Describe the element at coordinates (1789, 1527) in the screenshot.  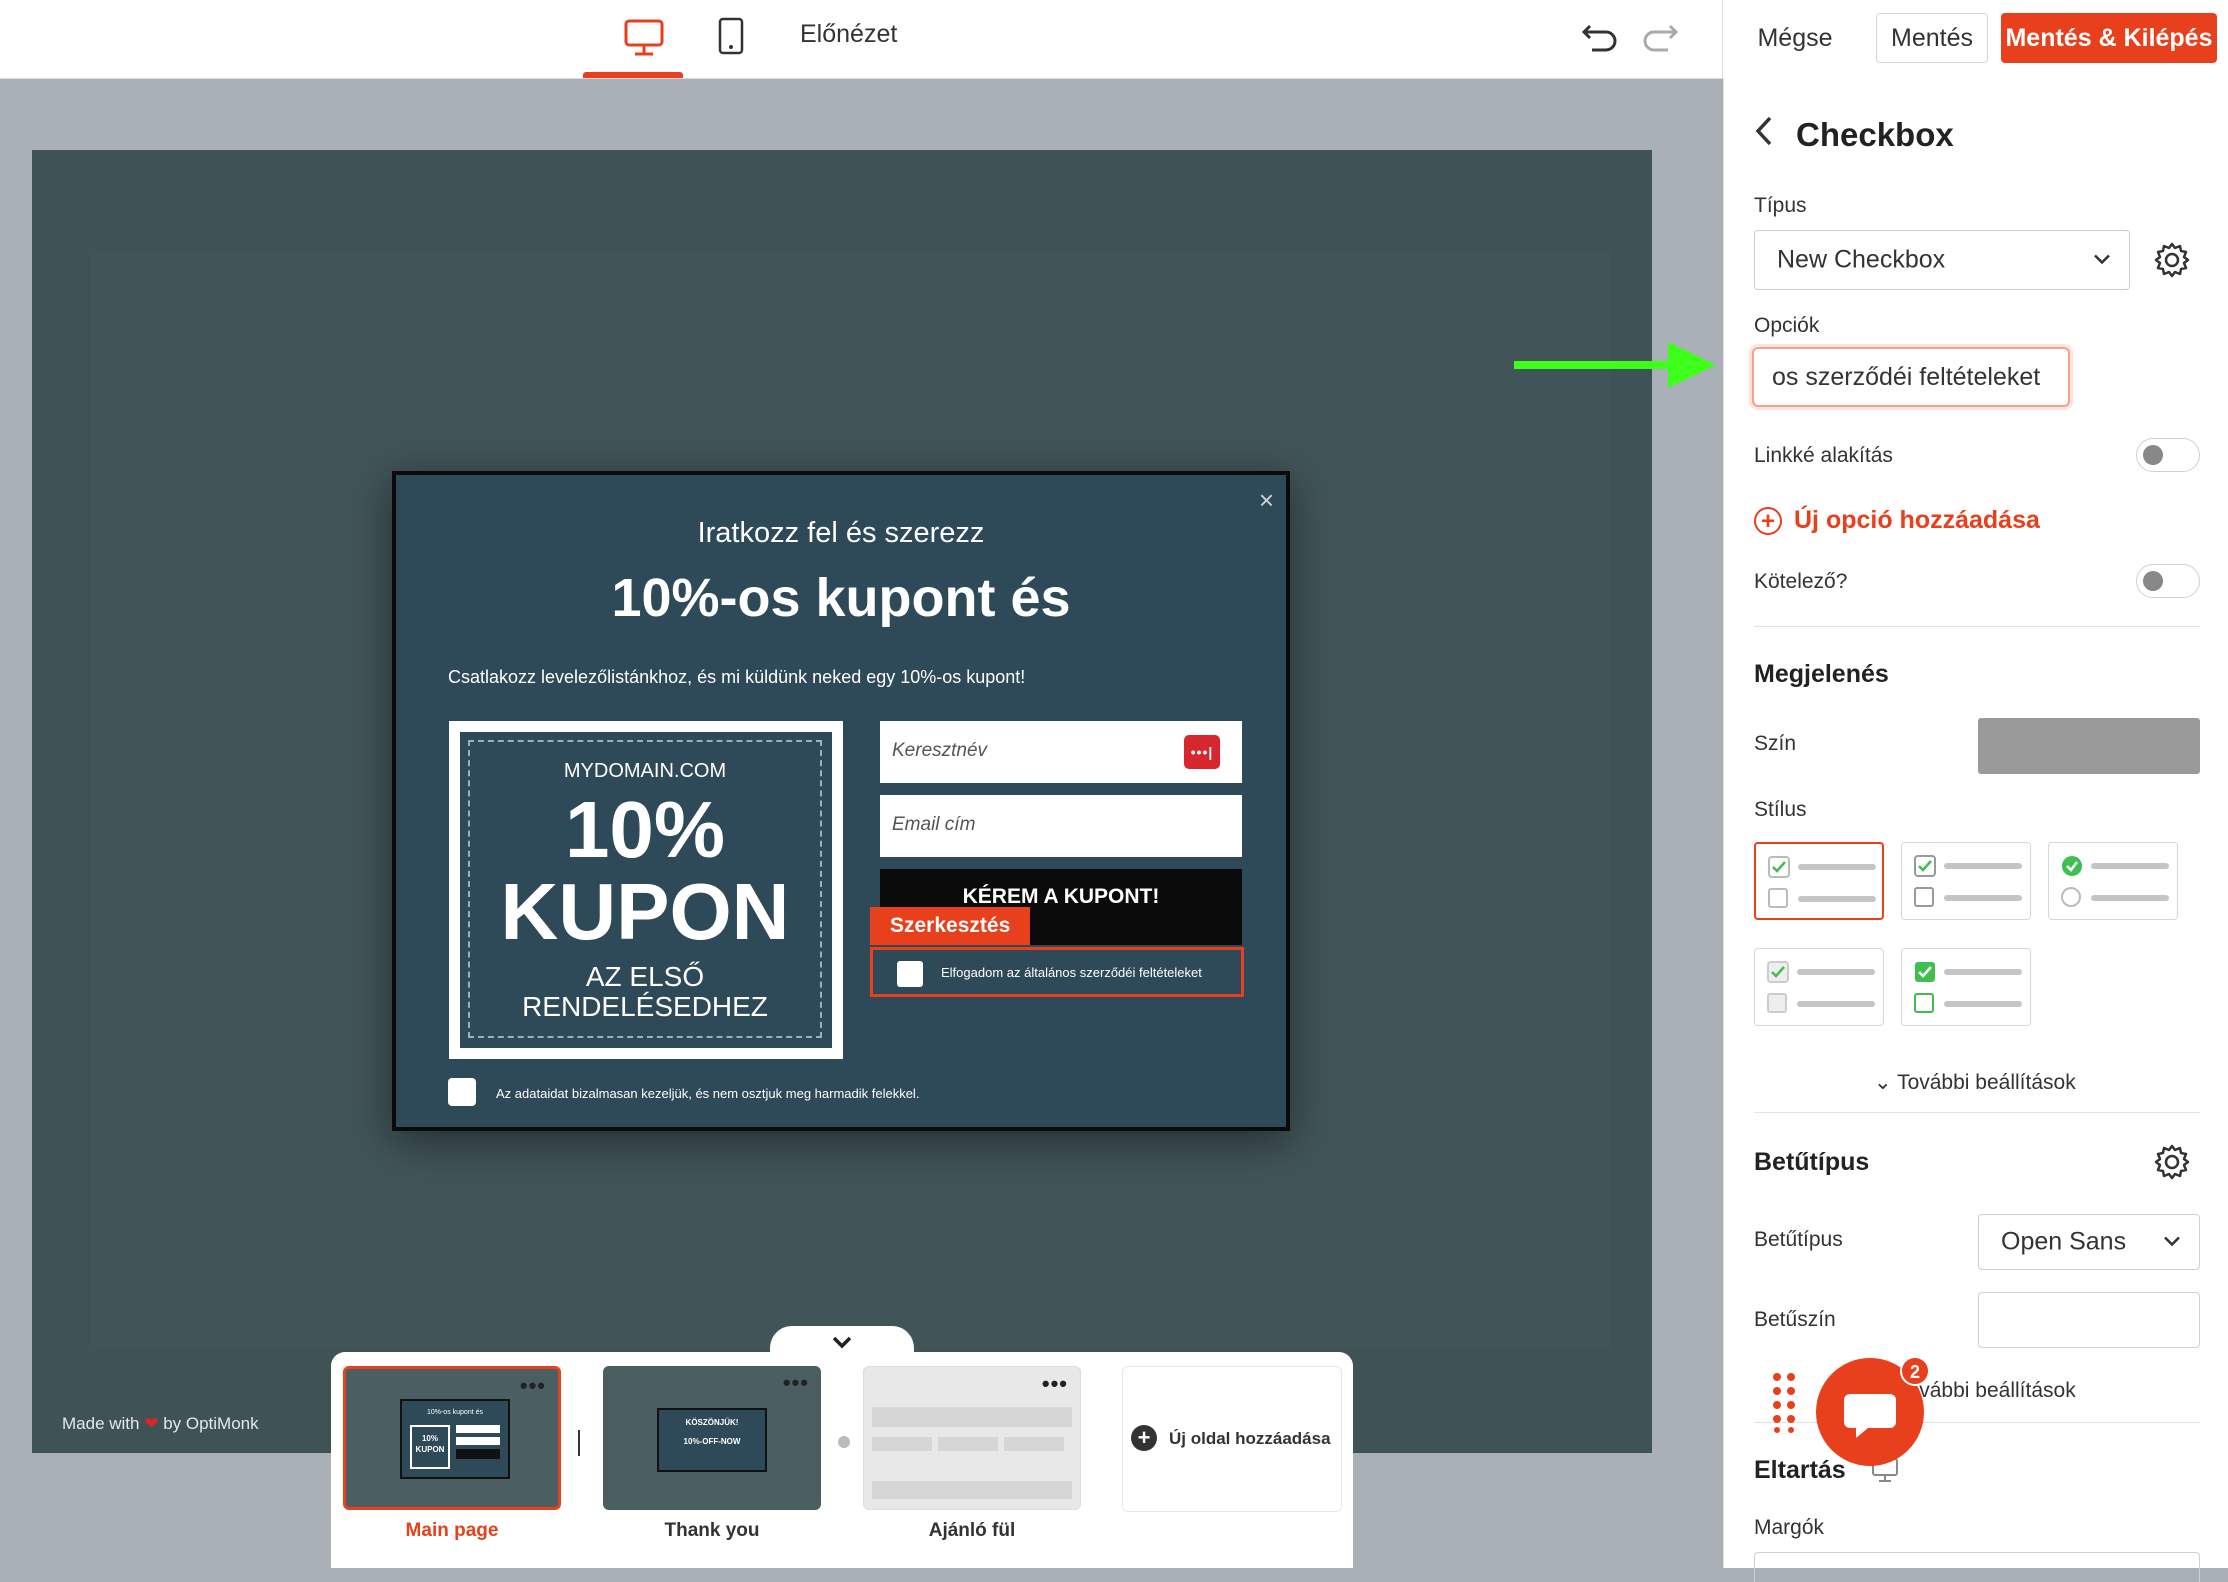
I see `margins-label: Margók` at that location.